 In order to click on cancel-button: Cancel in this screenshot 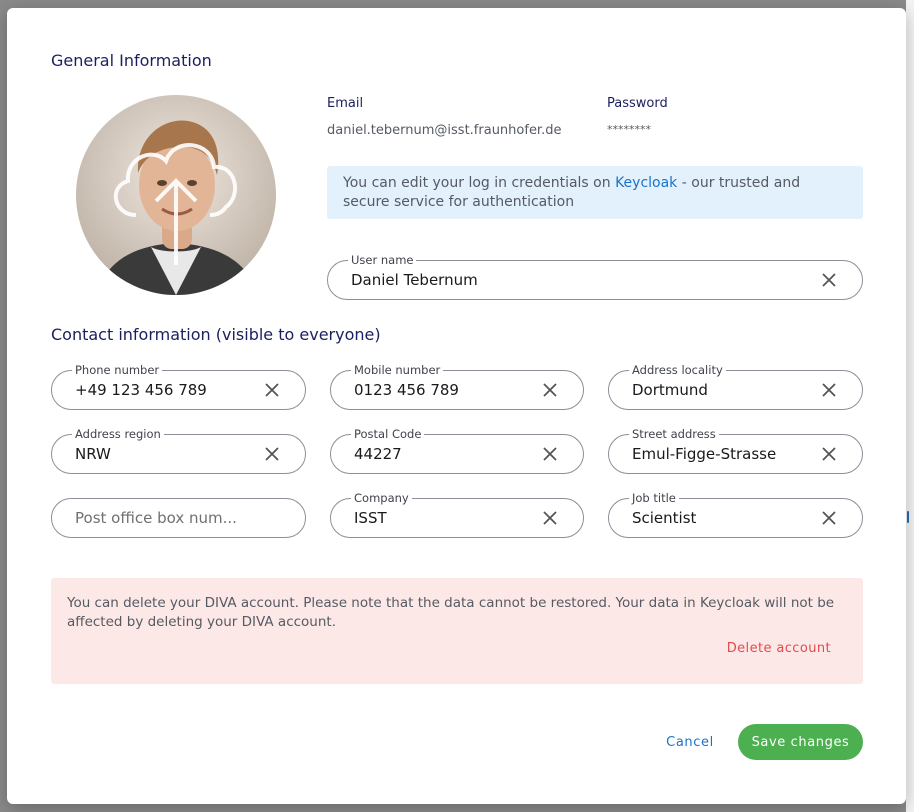, I will do `click(690, 742)`.